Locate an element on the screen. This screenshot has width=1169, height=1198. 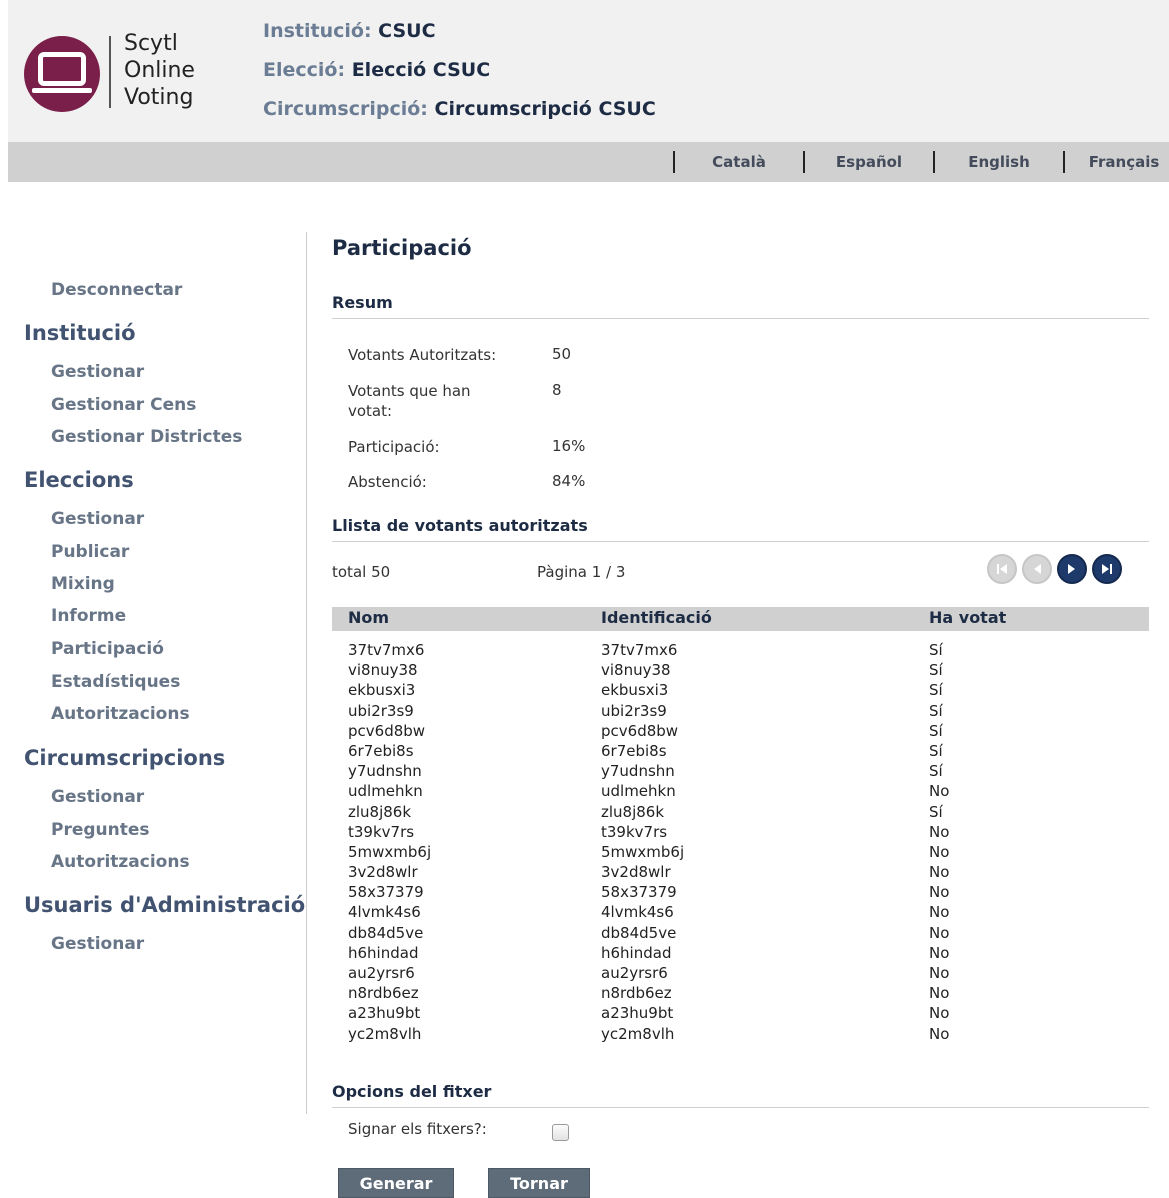
table-row: udlmehkn udlmehkn No is located at coordinates (740, 791).